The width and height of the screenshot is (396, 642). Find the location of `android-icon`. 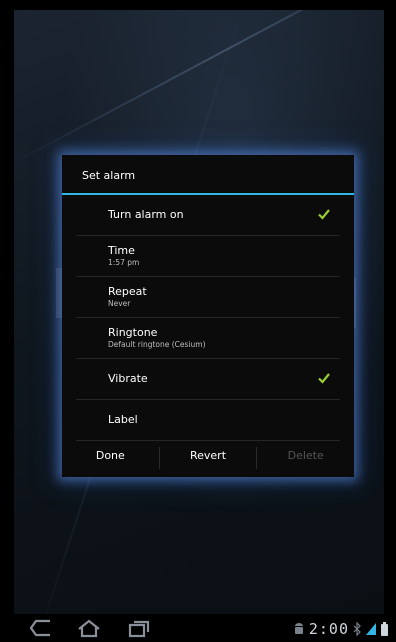

android-icon is located at coordinates (298, 628).